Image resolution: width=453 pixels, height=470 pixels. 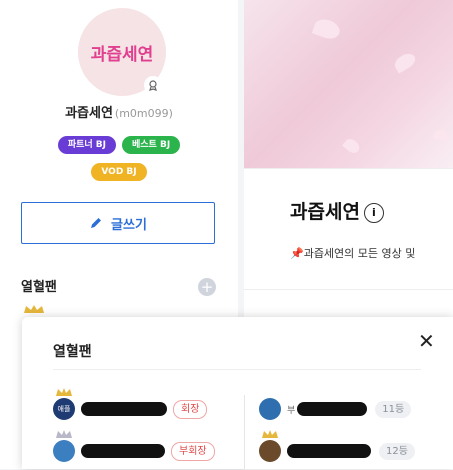 I want to click on popup-title: 열혈팬, so click(x=72, y=352).